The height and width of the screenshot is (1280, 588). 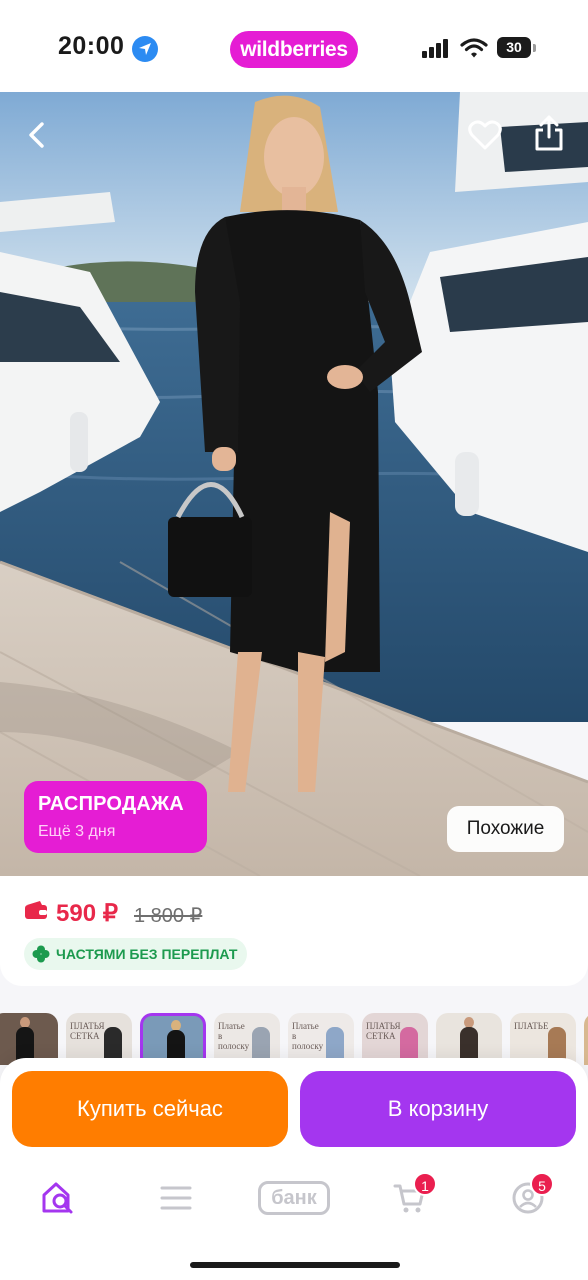 What do you see at coordinates (111, 804) in the screenshot?
I see `sale-badge-title: РАСПРОДАЖА` at bounding box center [111, 804].